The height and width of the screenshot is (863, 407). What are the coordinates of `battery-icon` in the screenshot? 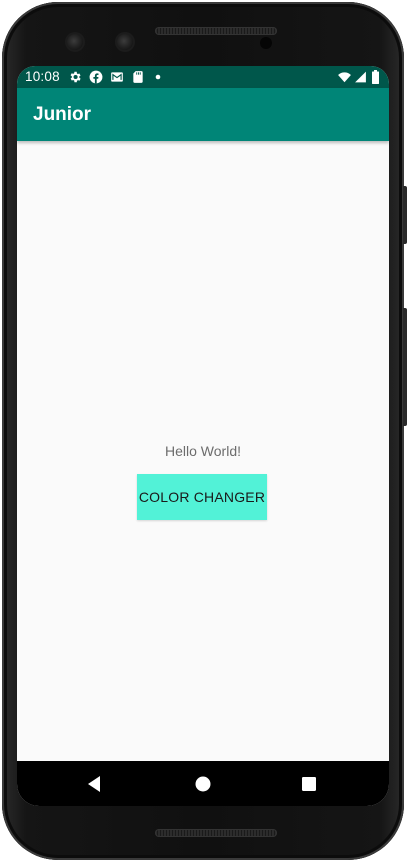 It's located at (375, 77).